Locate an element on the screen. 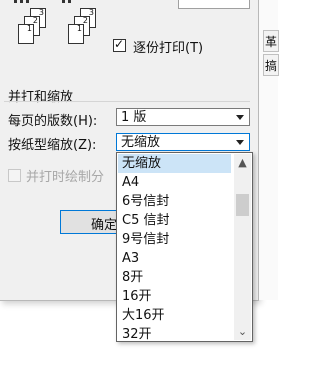 The height and width of the screenshot is (369, 320). scale-to-paper-label: 按纸型缩放(Z): is located at coordinates (52, 145).